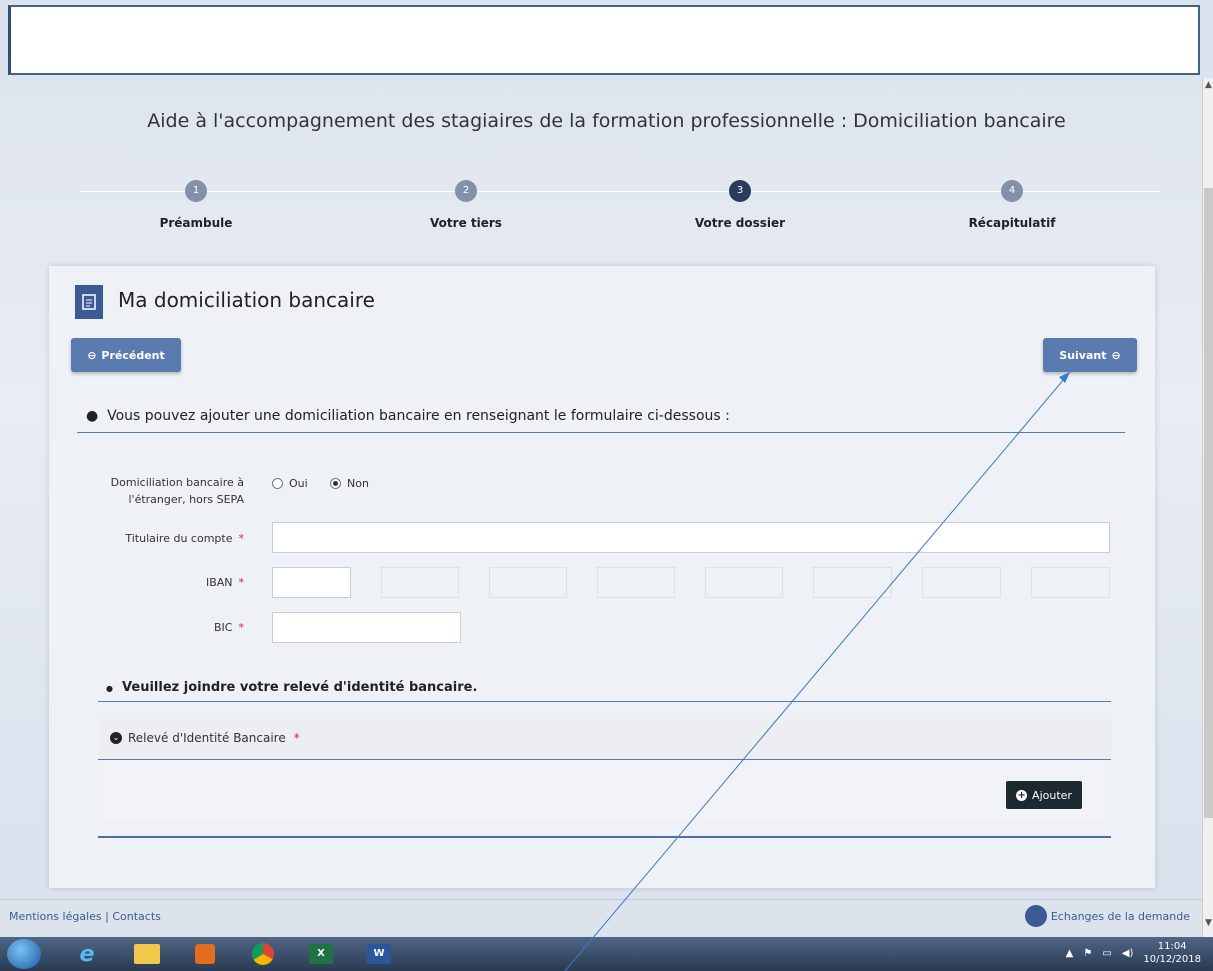 Image resolution: width=1213 pixels, height=971 pixels. I want to click on browser-top-bar, so click(604, 40).